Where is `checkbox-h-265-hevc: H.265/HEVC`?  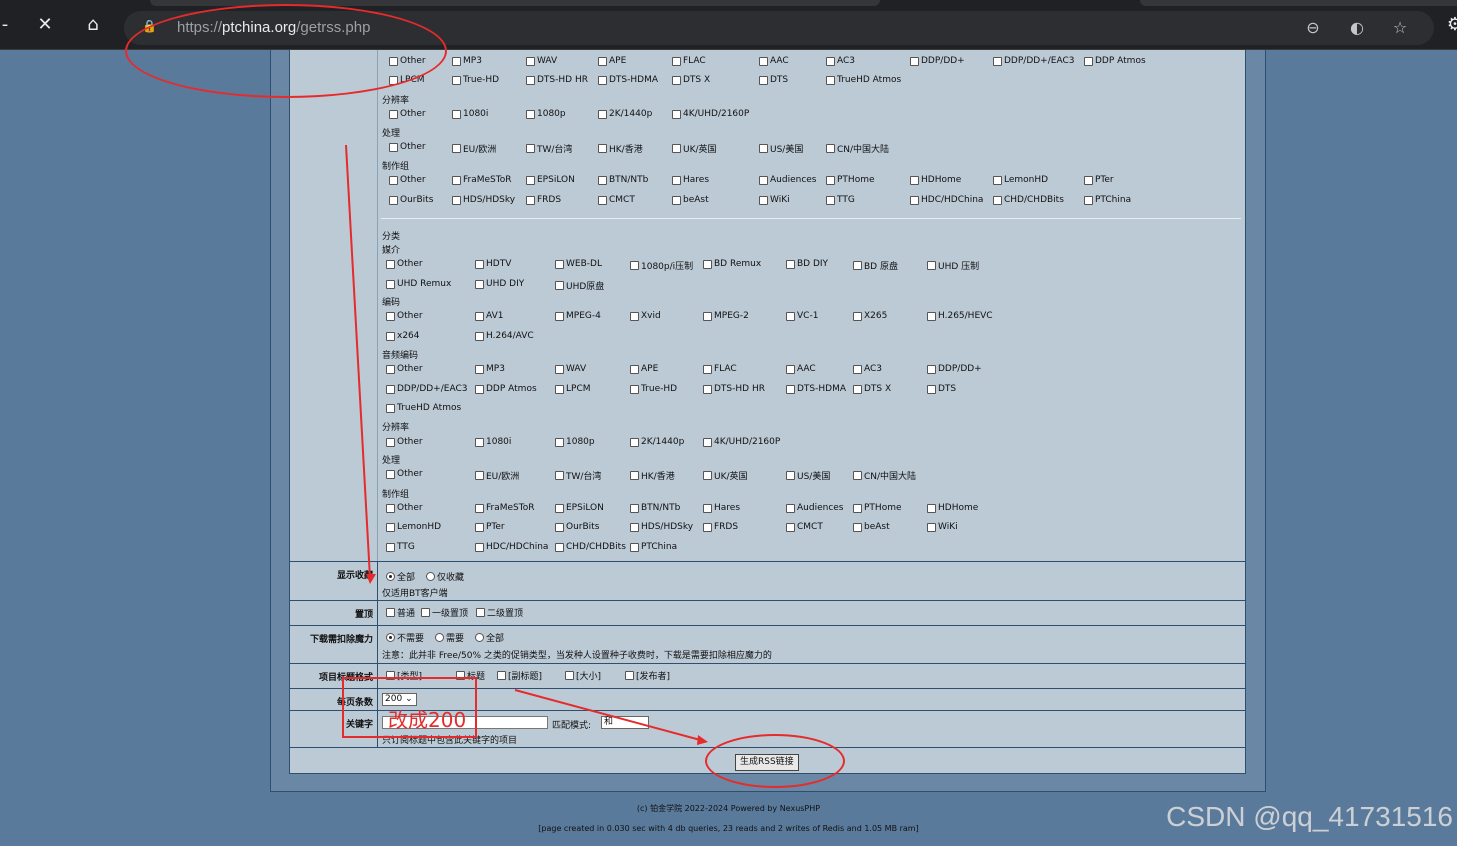
checkbox-h-265-hevc: H.265/HEVC is located at coordinates (960, 316).